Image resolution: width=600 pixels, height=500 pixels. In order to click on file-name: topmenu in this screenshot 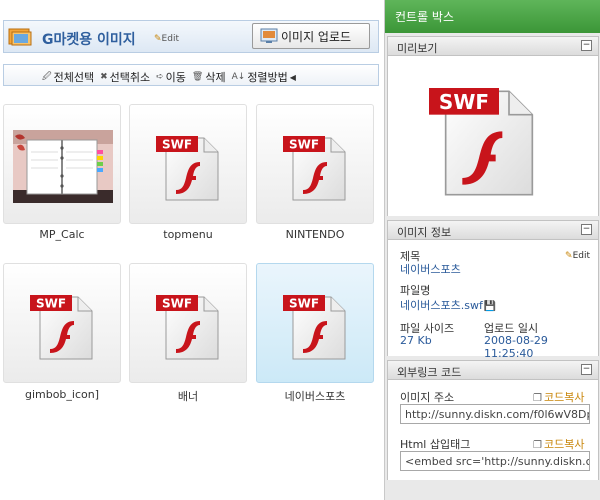, I will do `click(188, 234)`.